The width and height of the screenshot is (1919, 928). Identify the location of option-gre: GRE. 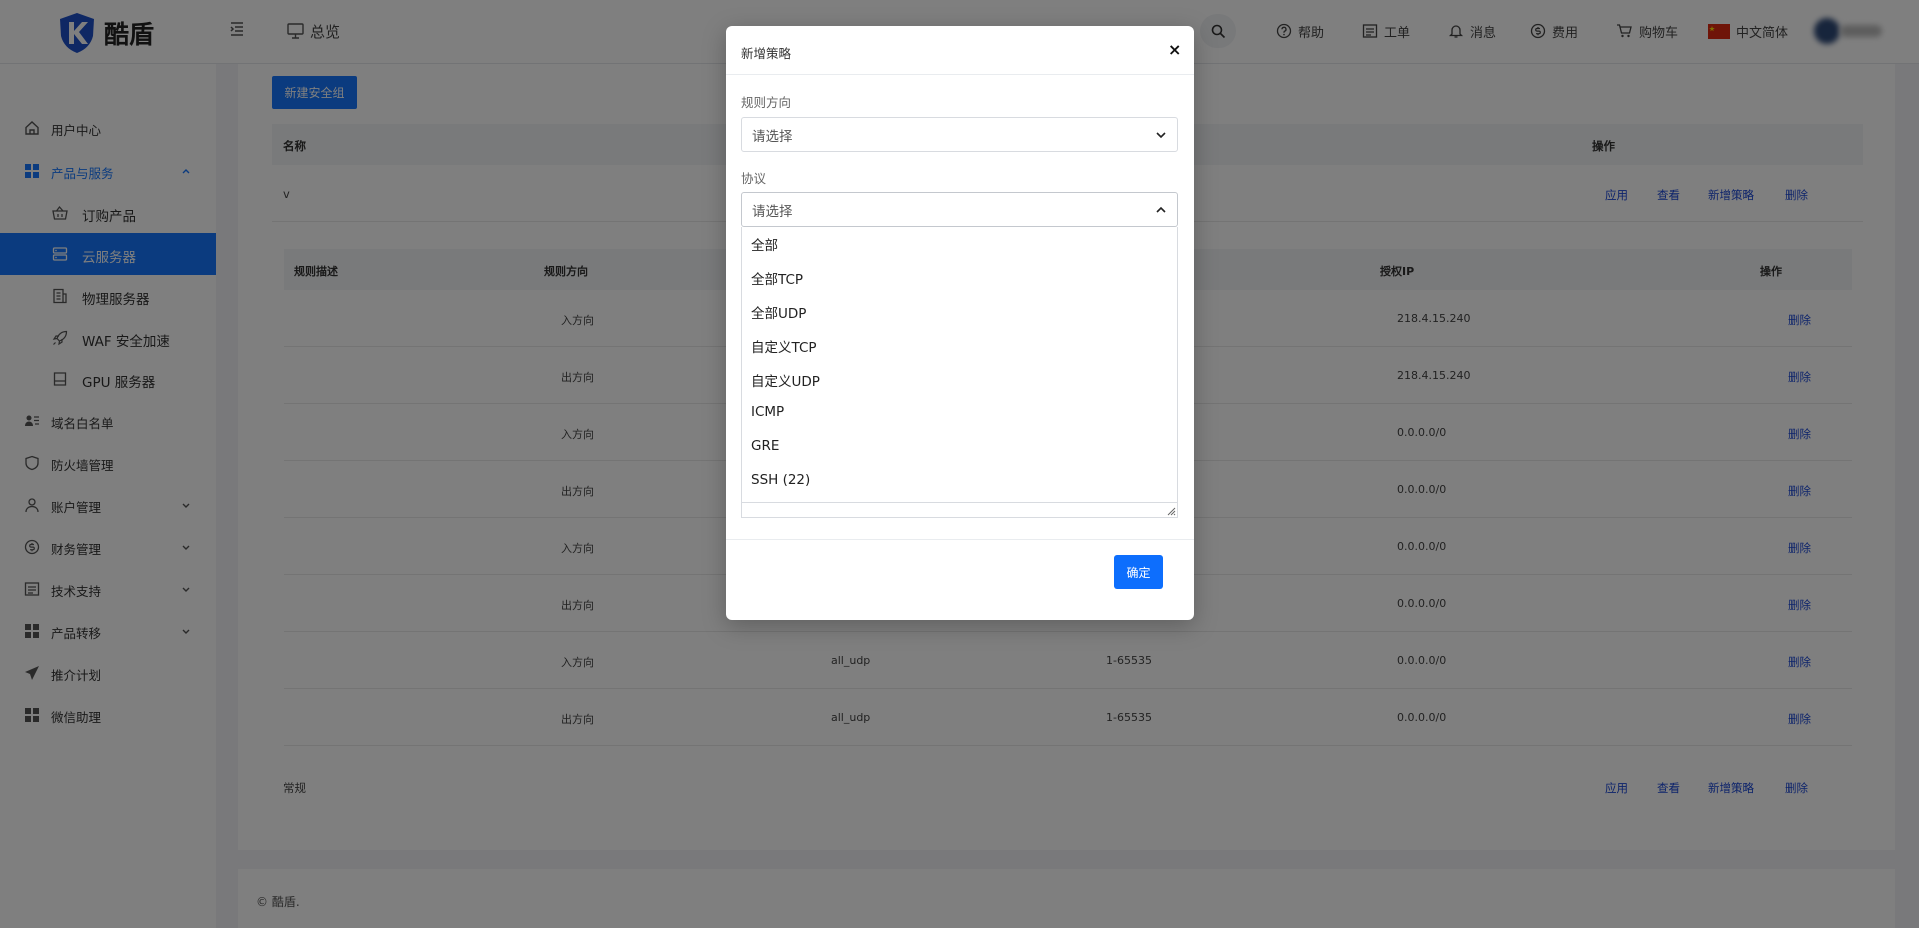
(765, 446).